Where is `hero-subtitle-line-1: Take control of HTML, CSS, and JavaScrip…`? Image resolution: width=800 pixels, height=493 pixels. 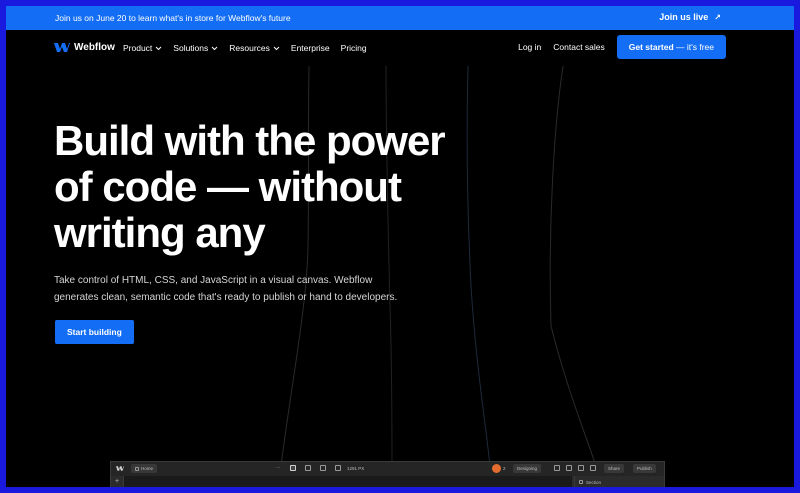 hero-subtitle-line-1: Take control of HTML, CSS, and JavaScrip… is located at coordinates (213, 280).